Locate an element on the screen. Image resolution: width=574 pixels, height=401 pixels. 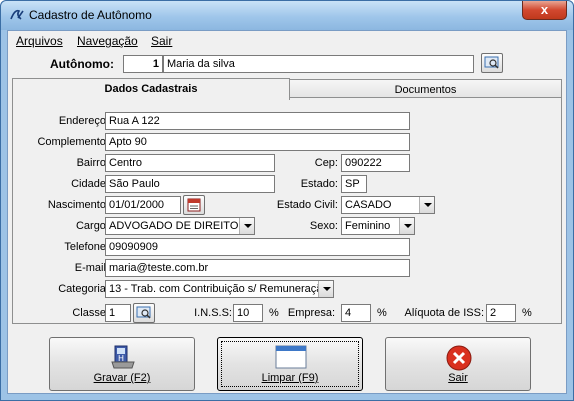
menu-sair: Sair is located at coordinates (161, 41).